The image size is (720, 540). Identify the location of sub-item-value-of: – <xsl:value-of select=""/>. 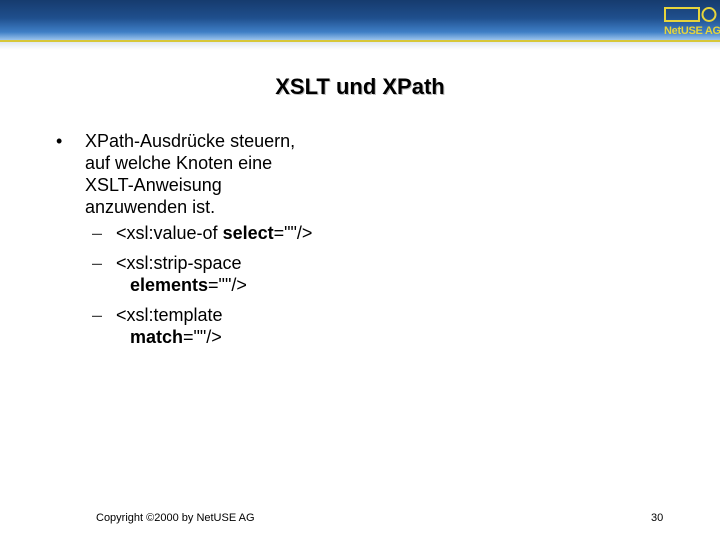
(266, 233).